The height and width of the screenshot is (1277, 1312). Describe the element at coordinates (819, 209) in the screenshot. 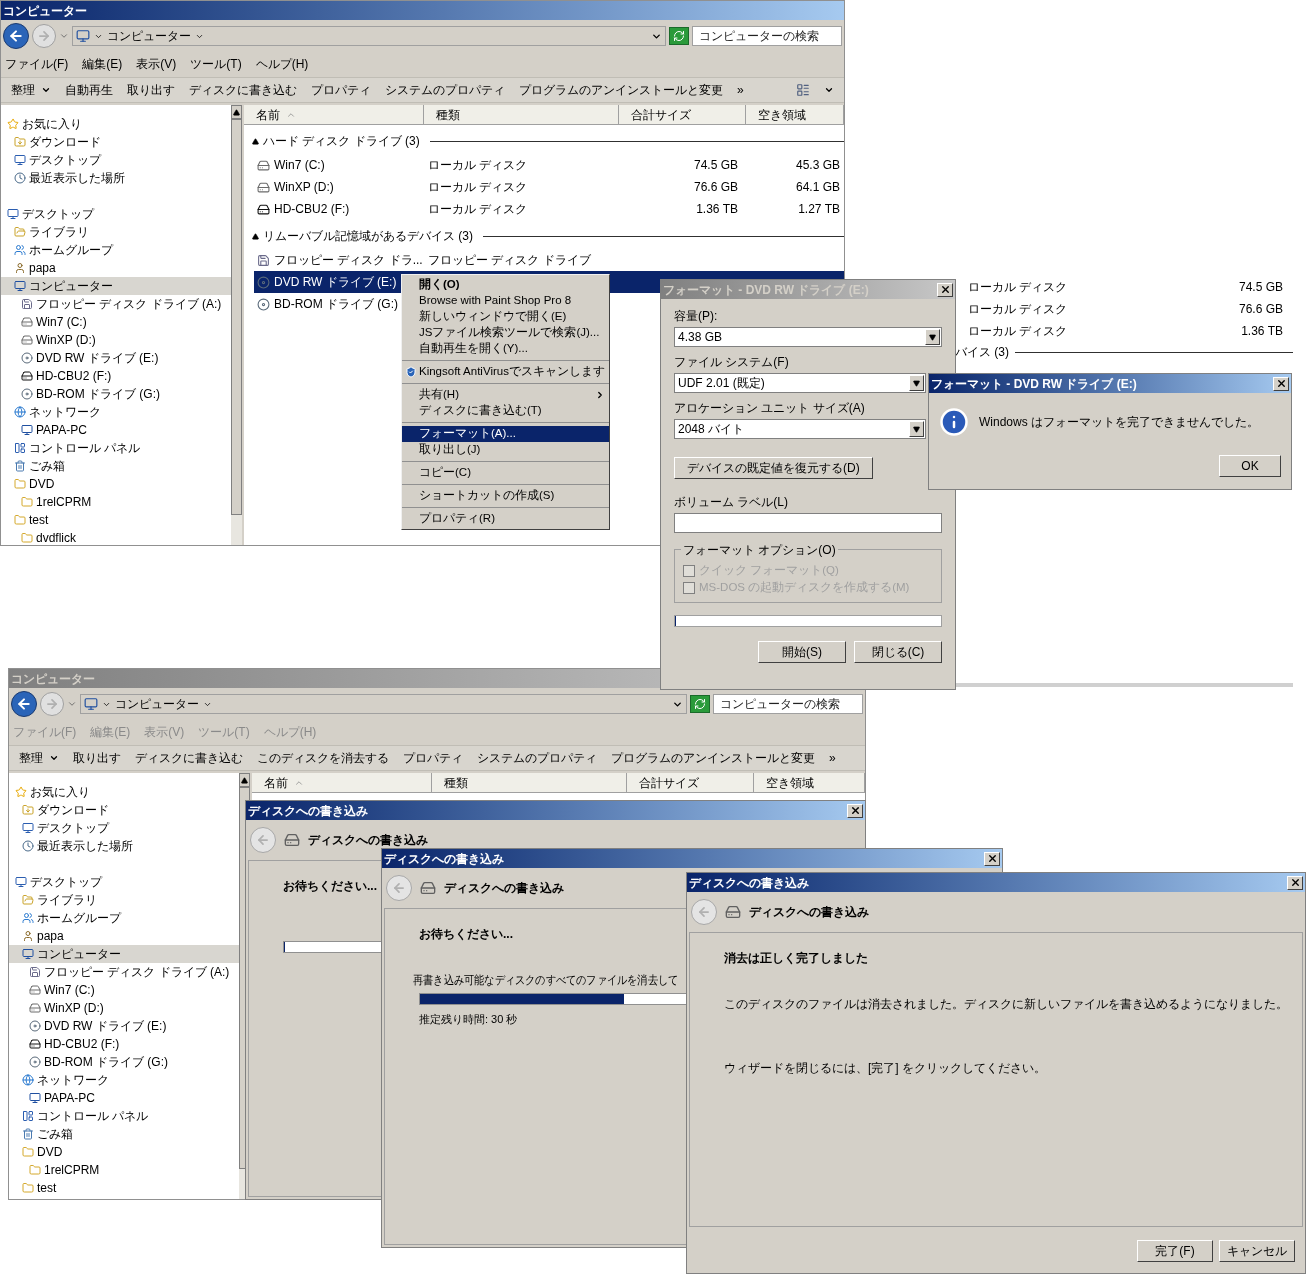

I see `table-cell: 1.27 TB` at that location.